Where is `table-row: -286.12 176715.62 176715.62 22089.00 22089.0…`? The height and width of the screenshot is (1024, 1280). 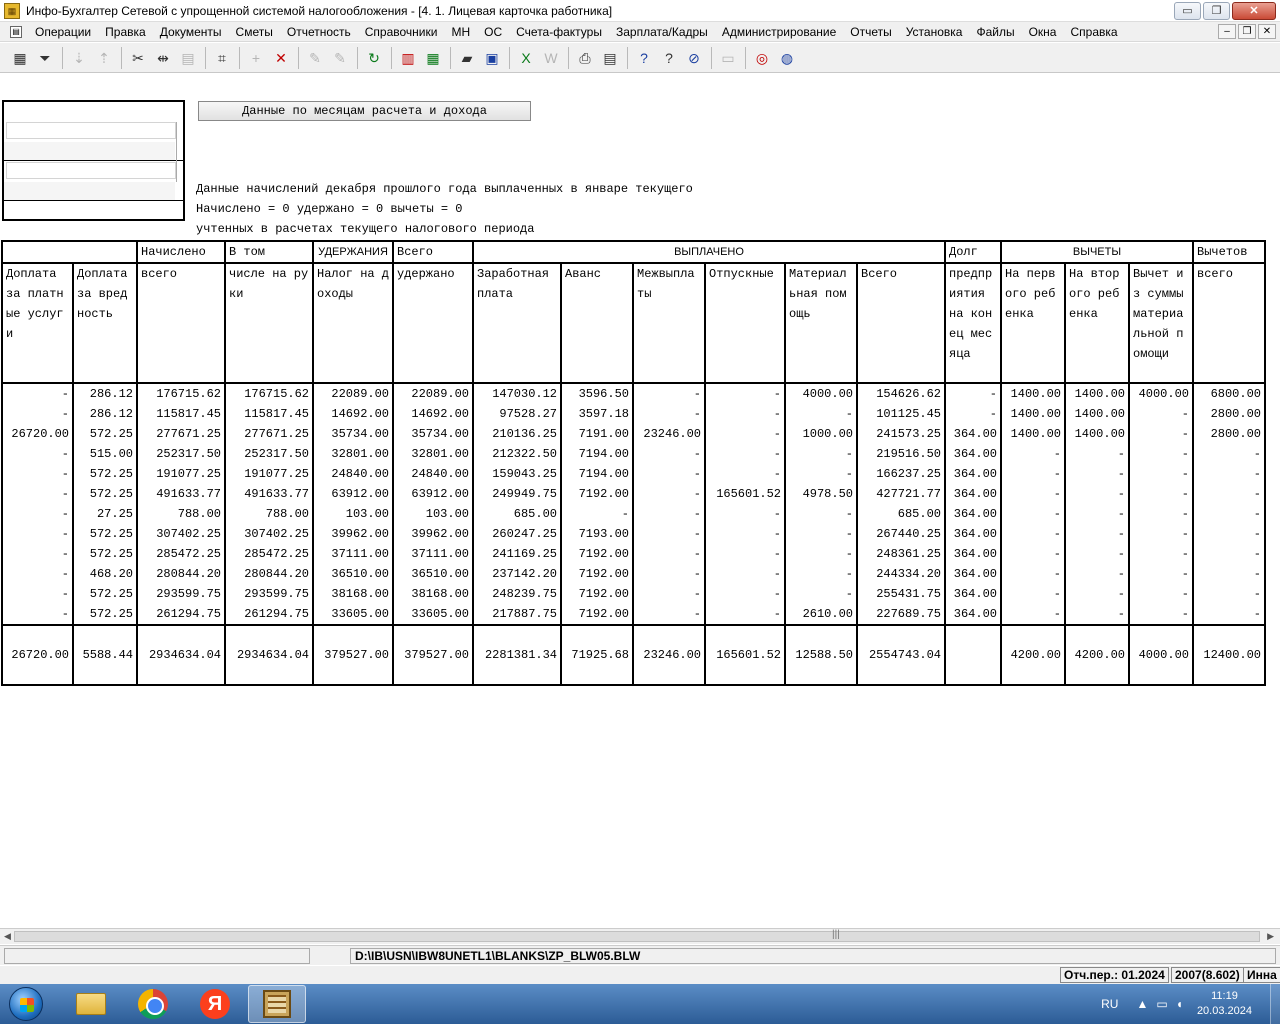
table-row: -286.12 176715.62 176715.62 22089.00 22089.0… is located at coordinates (633, 393).